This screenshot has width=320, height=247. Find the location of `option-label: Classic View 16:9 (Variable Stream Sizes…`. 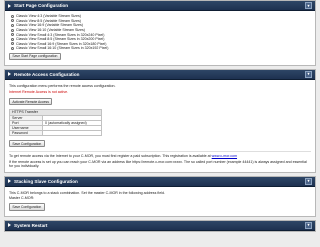

option-label: Classic View 16:9 (Variable Stream Sizes… is located at coordinates (49, 25).